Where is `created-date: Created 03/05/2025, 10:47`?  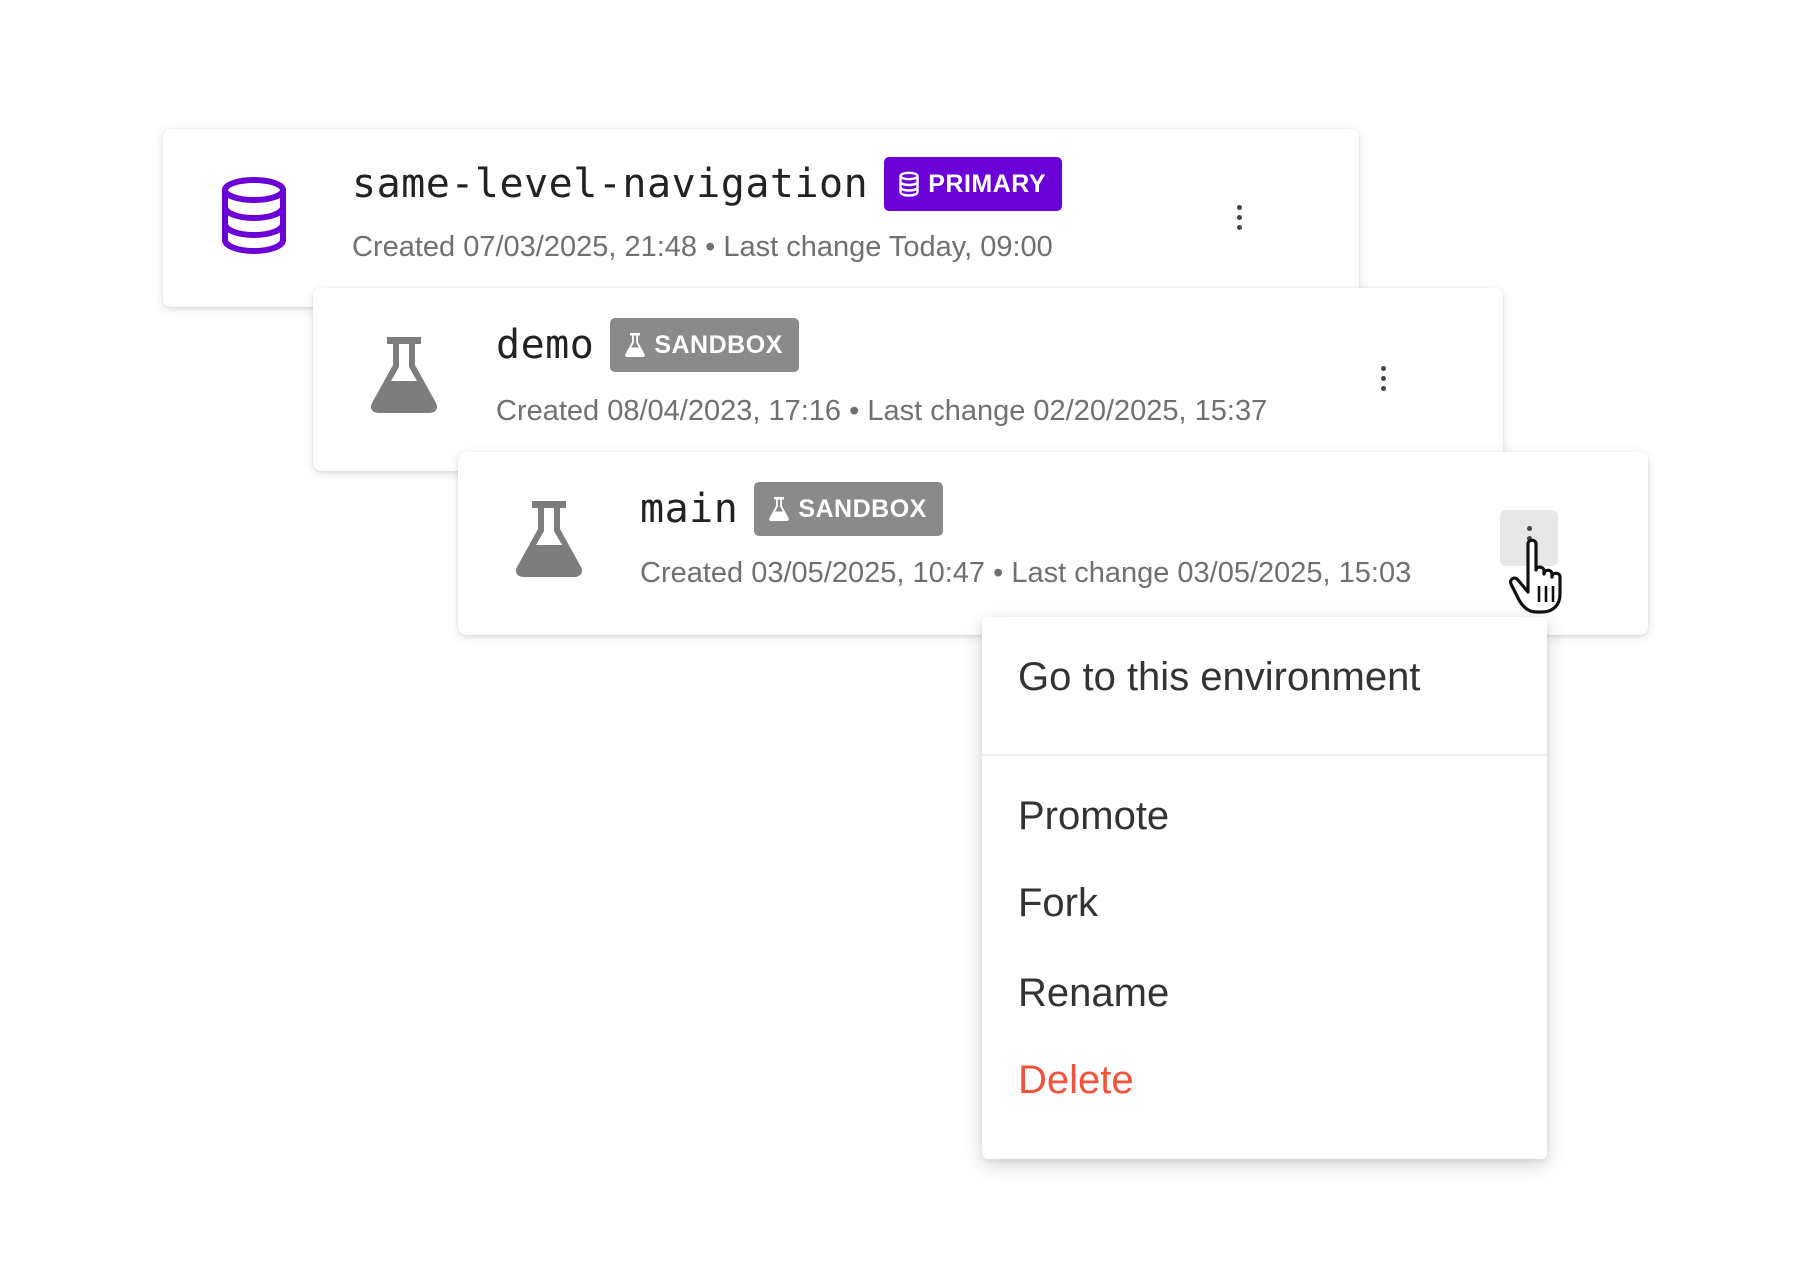
created-date: Created 03/05/2025, 10:47 is located at coordinates (813, 573).